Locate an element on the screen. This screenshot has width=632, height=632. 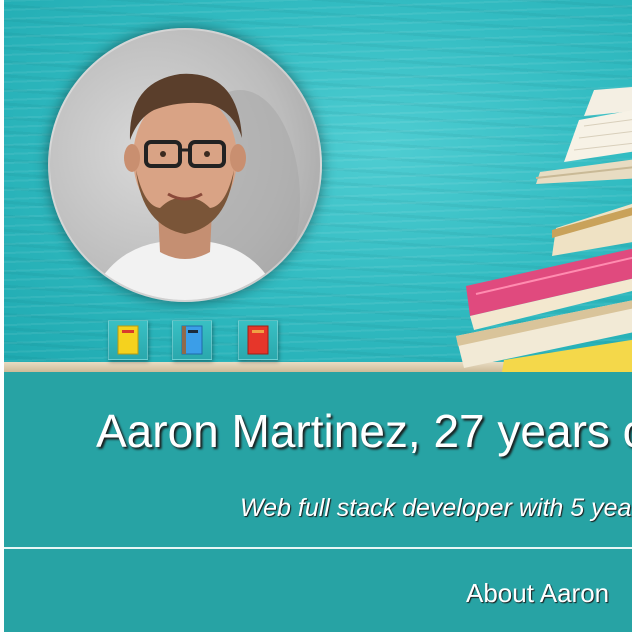
red-book-icon is located at coordinates (258, 340).